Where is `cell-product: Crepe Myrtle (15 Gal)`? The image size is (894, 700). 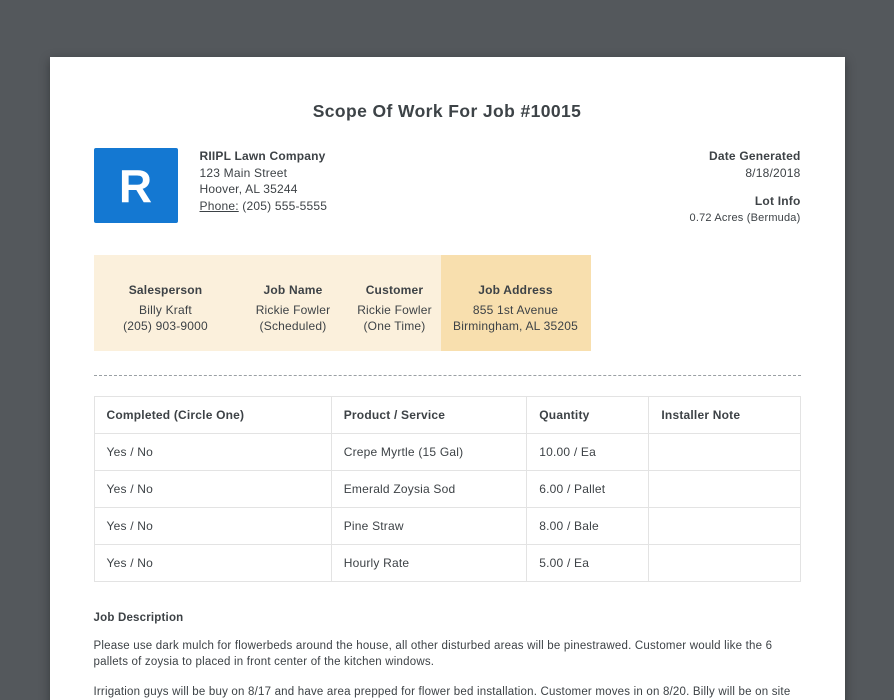 cell-product: Crepe Myrtle (15 Gal) is located at coordinates (429, 452).